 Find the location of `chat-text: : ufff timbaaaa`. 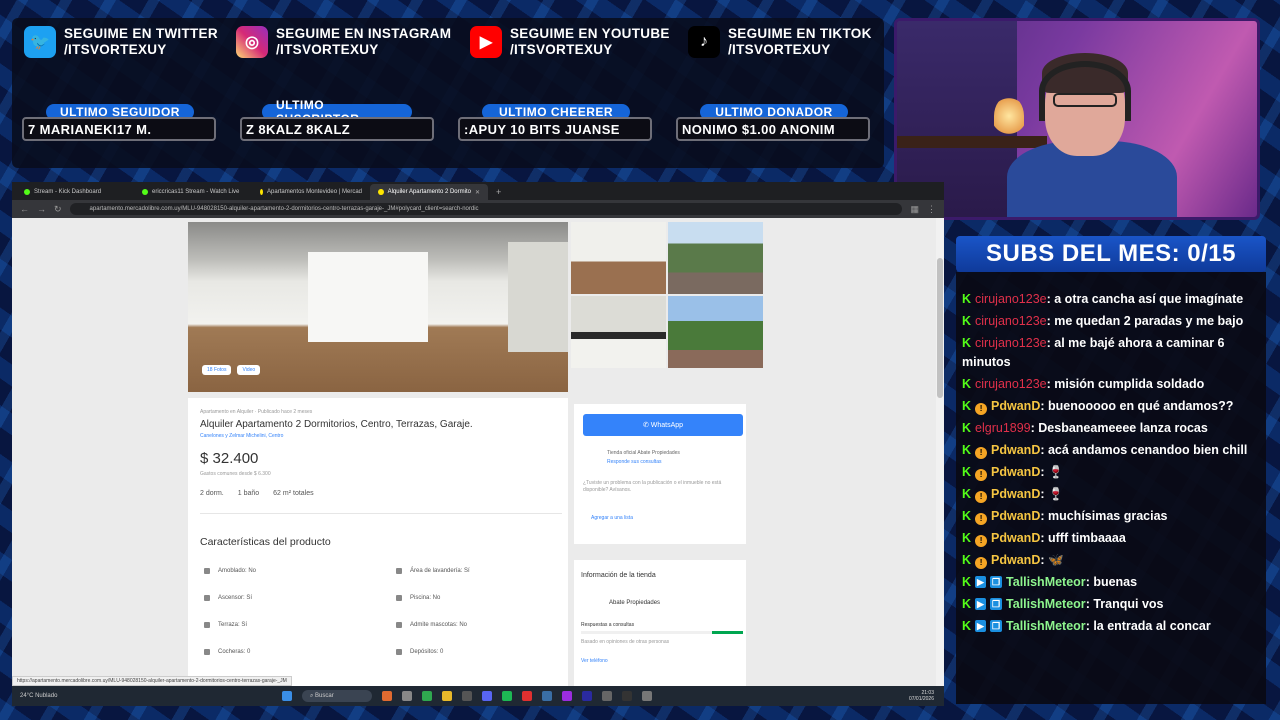

chat-text: : ufff timbaaaa is located at coordinates (1083, 538).